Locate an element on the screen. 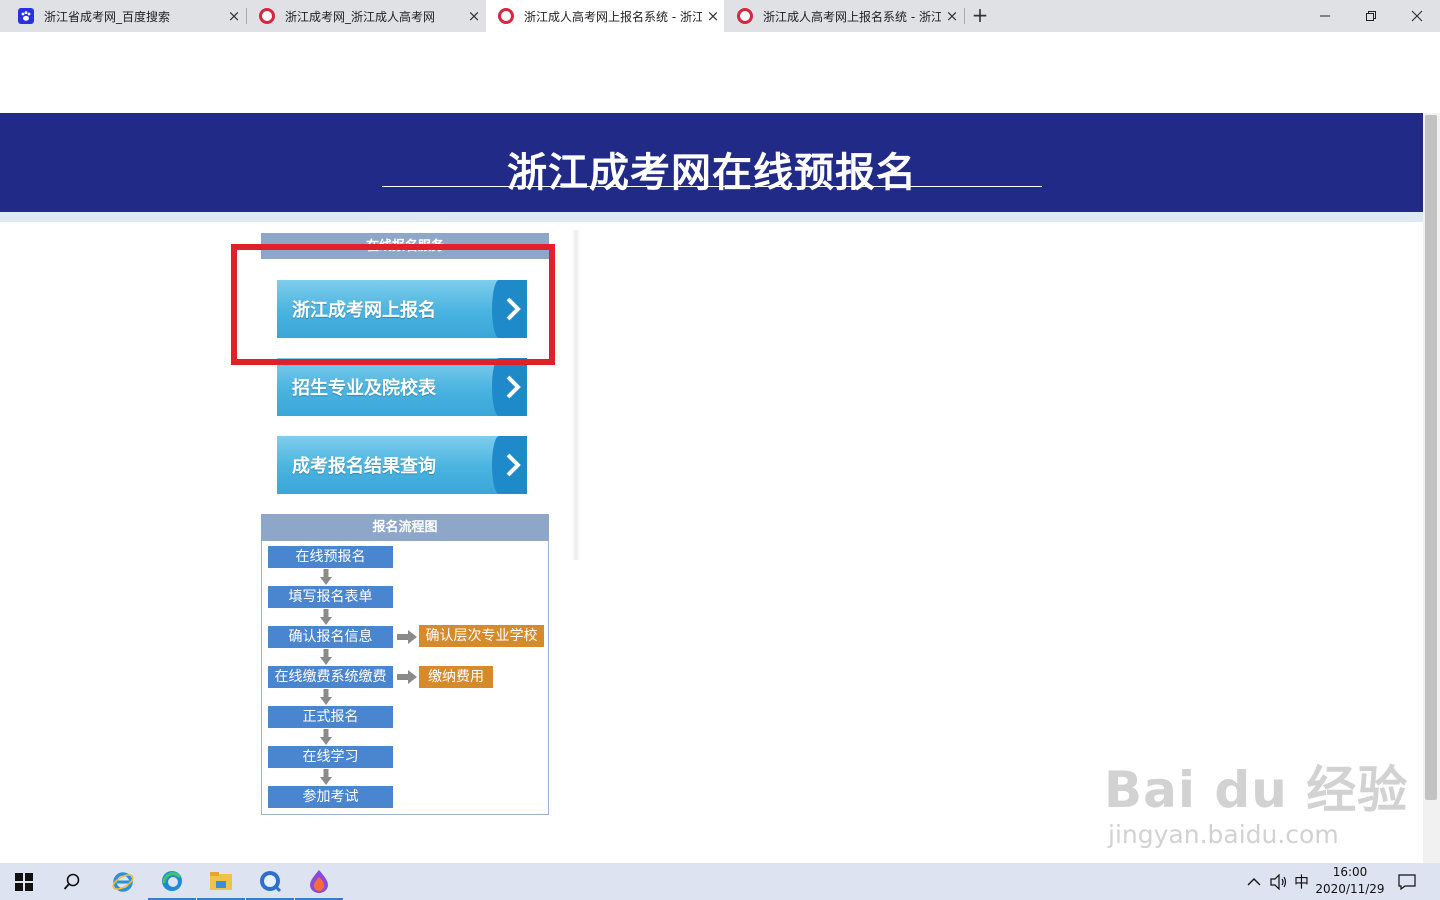 This screenshot has height=900, width=1440. edge-taskbar-button is located at coordinates (172, 881).